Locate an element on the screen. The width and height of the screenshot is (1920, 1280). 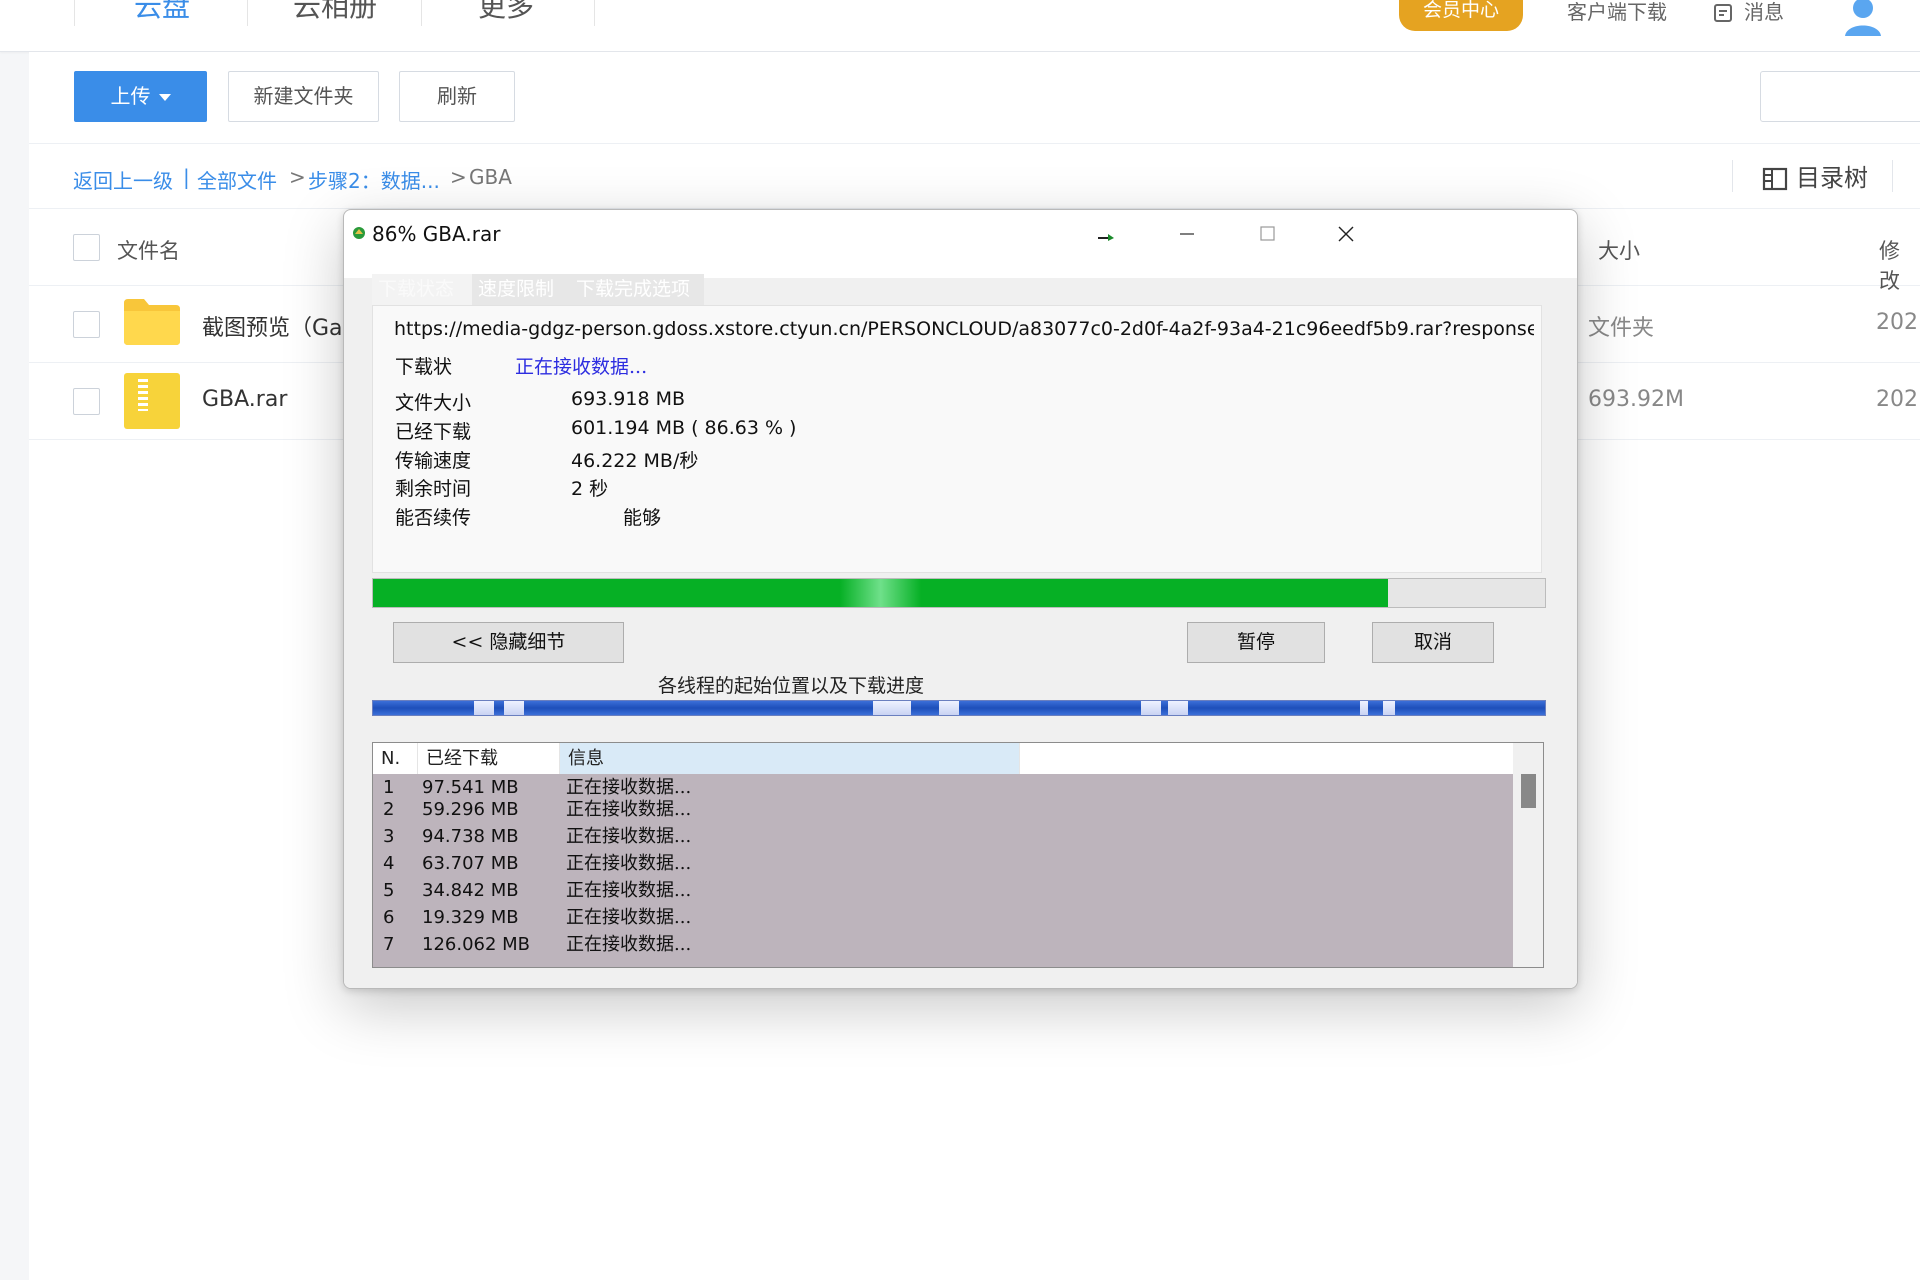
remaining-label: 剩余时间 is located at coordinates (433, 489).